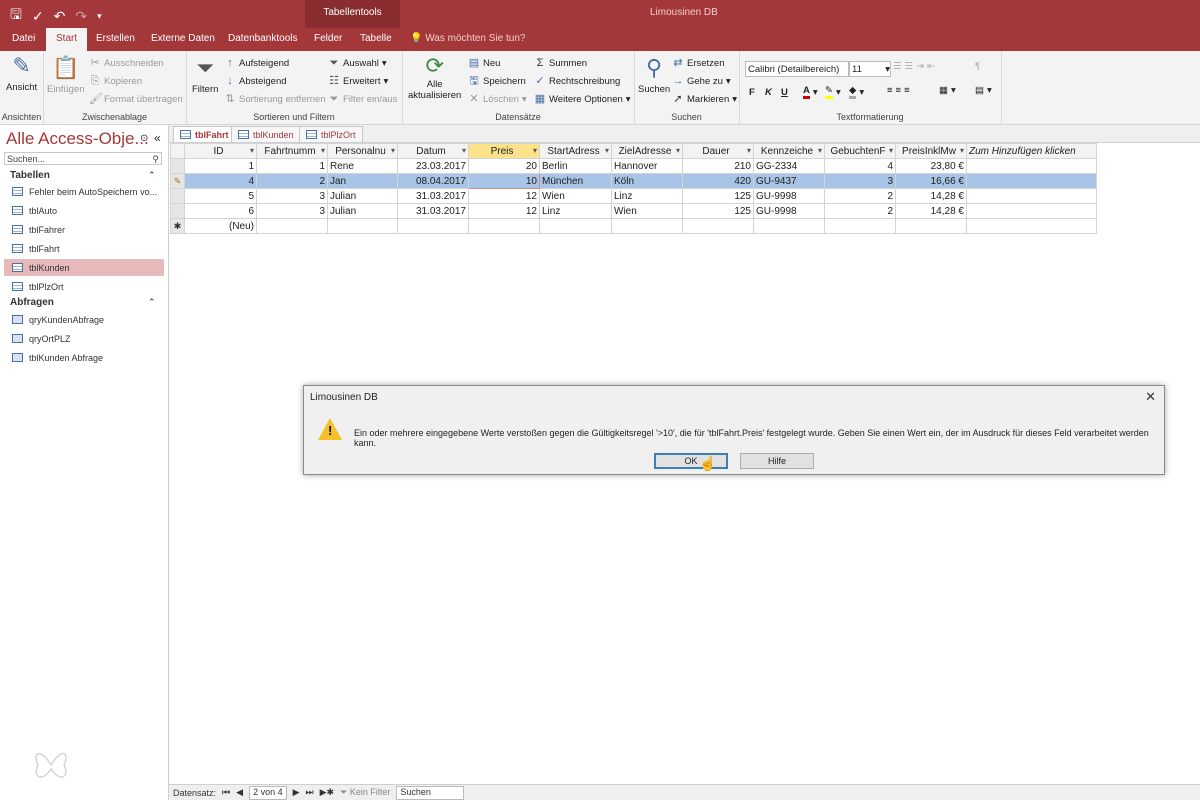 The width and height of the screenshot is (1200, 800). Describe the element at coordinates (647, 166) in the screenshot. I see `cell: Hannover` at that location.